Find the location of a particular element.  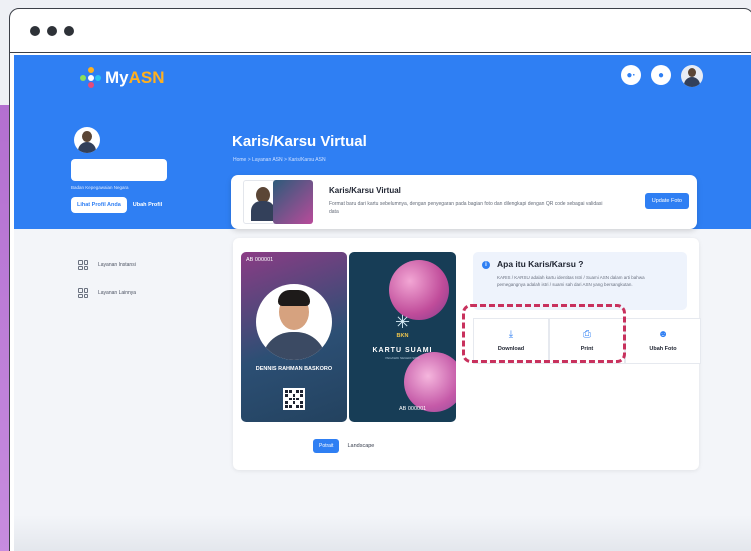

profile-buttons: Lihat Profil Anda Ubah Profil is located at coordinates (136, 205).